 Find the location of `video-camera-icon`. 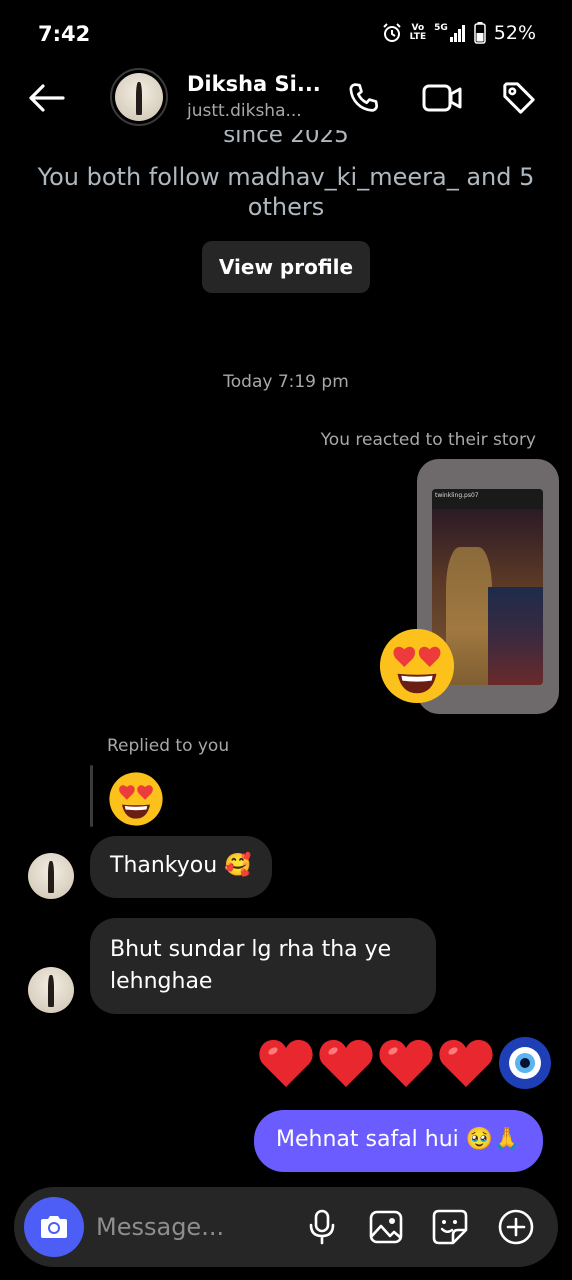

video-camera-icon is located at coordinates (442, 98).